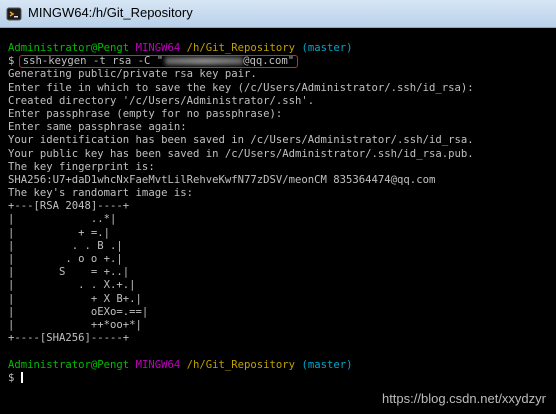 Image resolution: width=556 pixels, height=414 pixels. I want to click on watermark: https://blog.csdn.net/xxydzyr, so click(463, 398).